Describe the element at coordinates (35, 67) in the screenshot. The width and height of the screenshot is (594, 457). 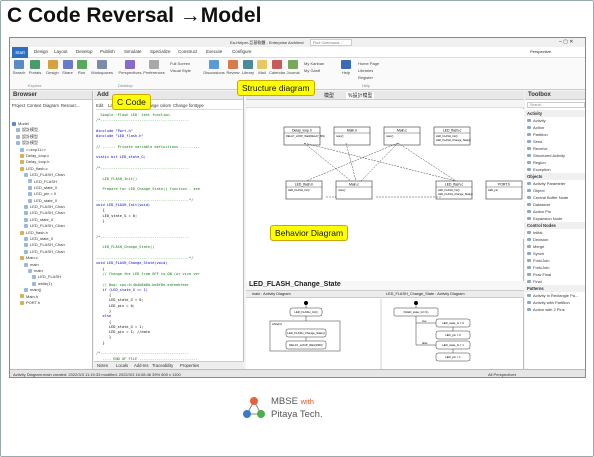
I see `ribbon-portals: Portals` at that location.